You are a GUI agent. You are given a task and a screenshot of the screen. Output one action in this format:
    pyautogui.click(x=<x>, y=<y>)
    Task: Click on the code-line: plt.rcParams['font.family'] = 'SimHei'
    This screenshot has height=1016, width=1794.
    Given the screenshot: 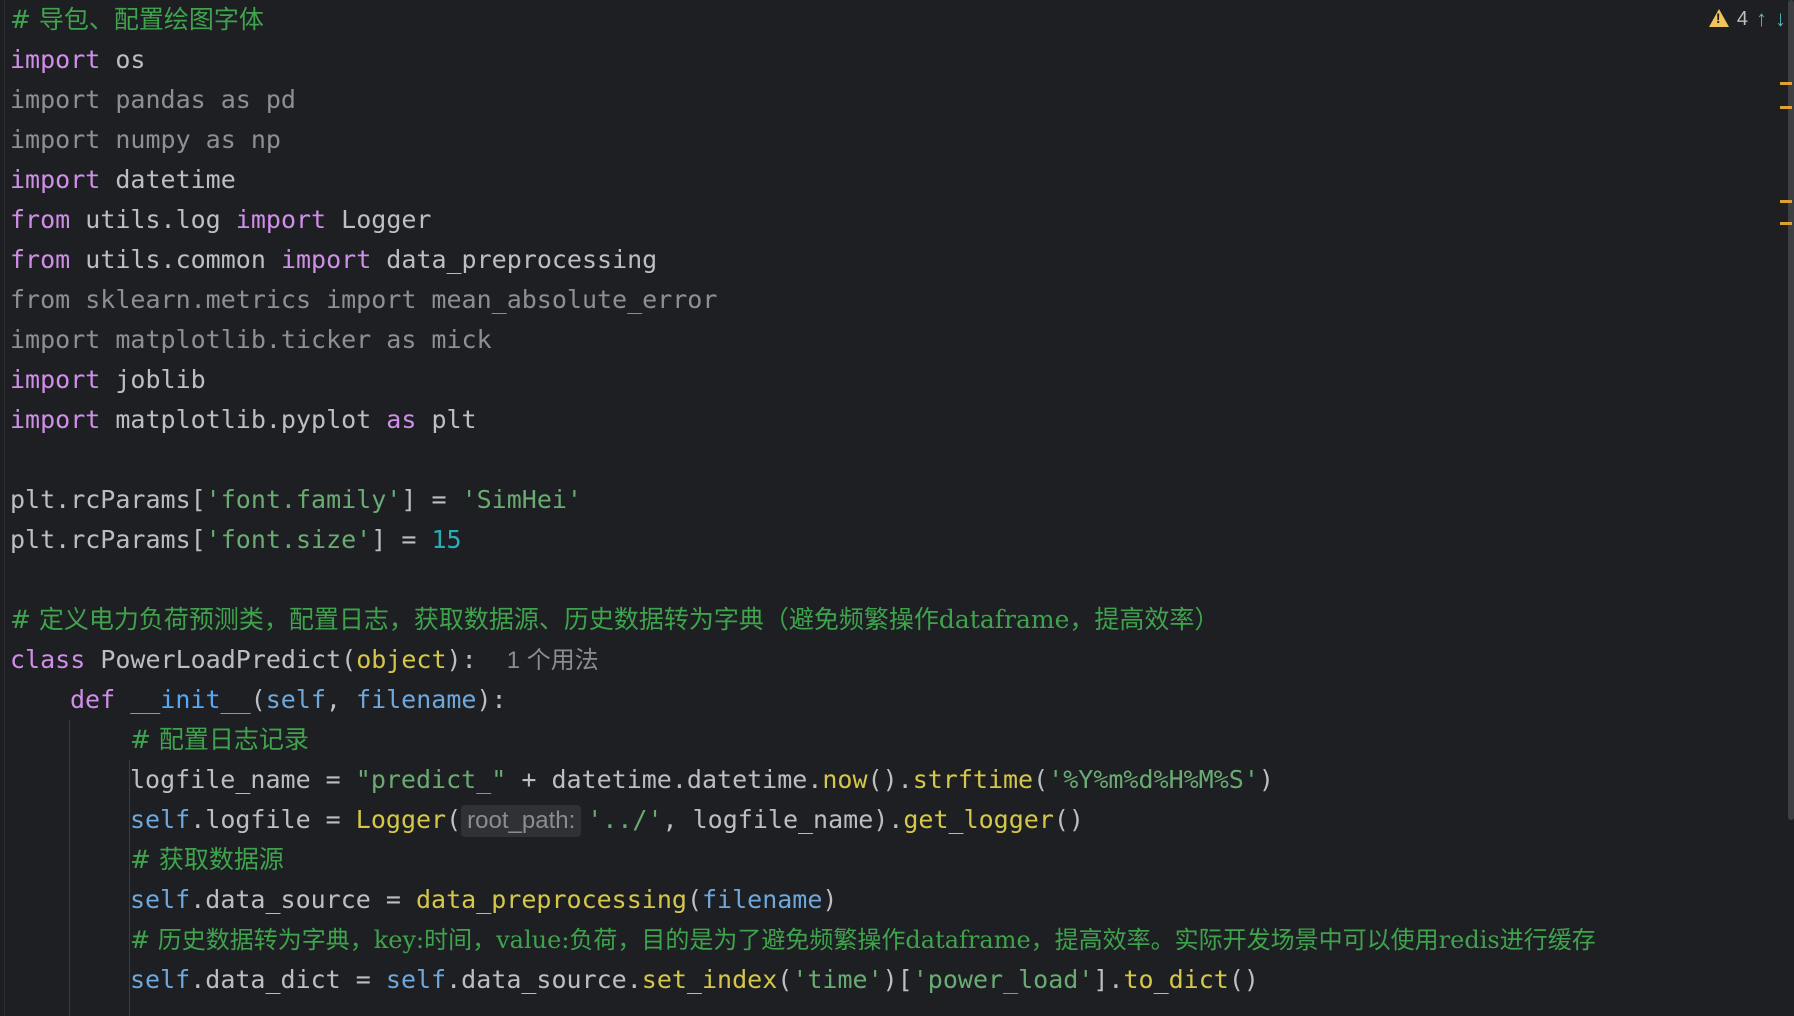 What is the action you would take?
    pyautogui.click(x=296, y=500)
    